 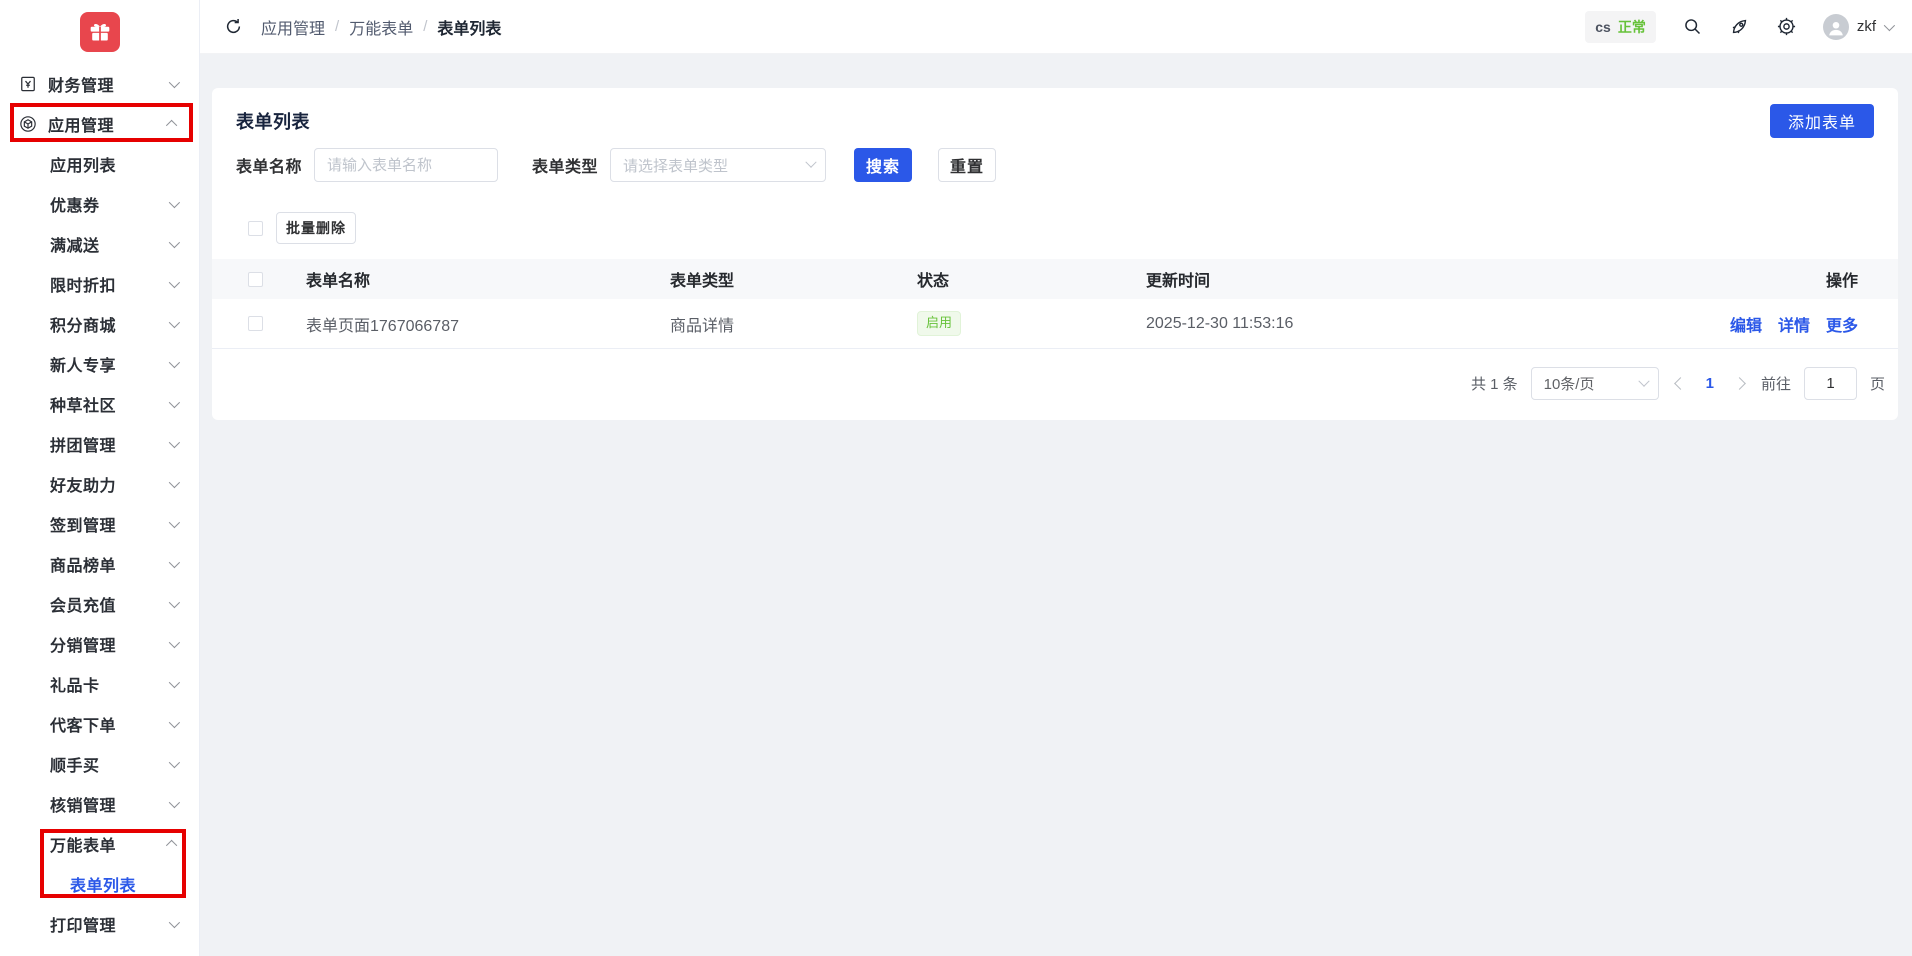 What do you see at coordinates (99, 324) in the screenshot?
I see `sidebar-item-points-mall: 积分商城` at bounding box center [99, 324].